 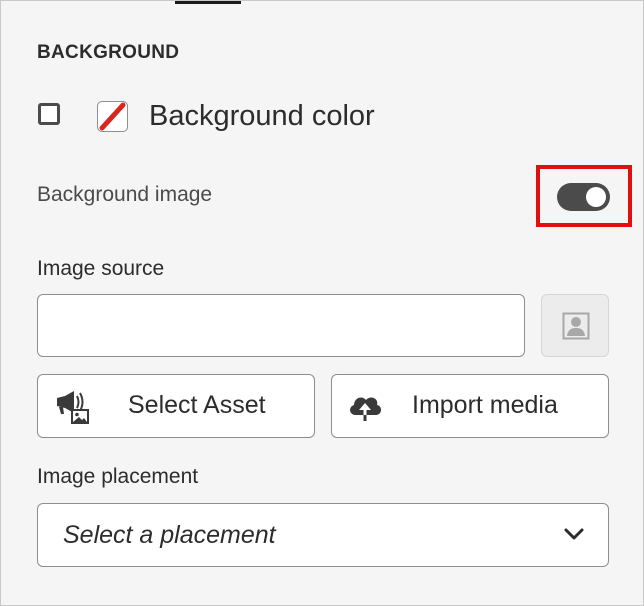 I want to click on asset-icon, so click(x=73, y=407).